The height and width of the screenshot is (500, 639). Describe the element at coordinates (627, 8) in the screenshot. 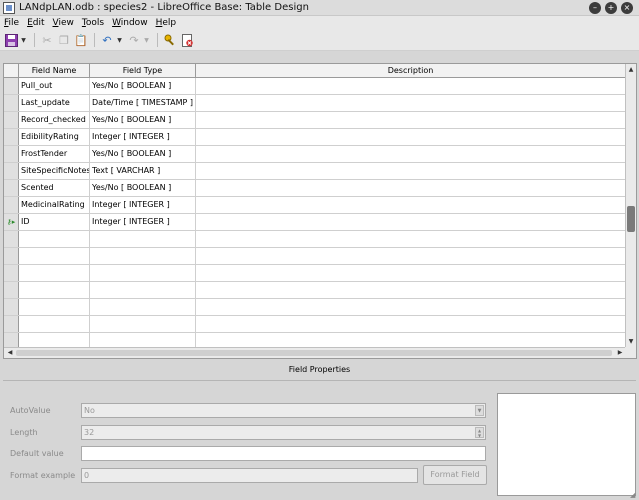

I see `close-icon: ×` at that location.